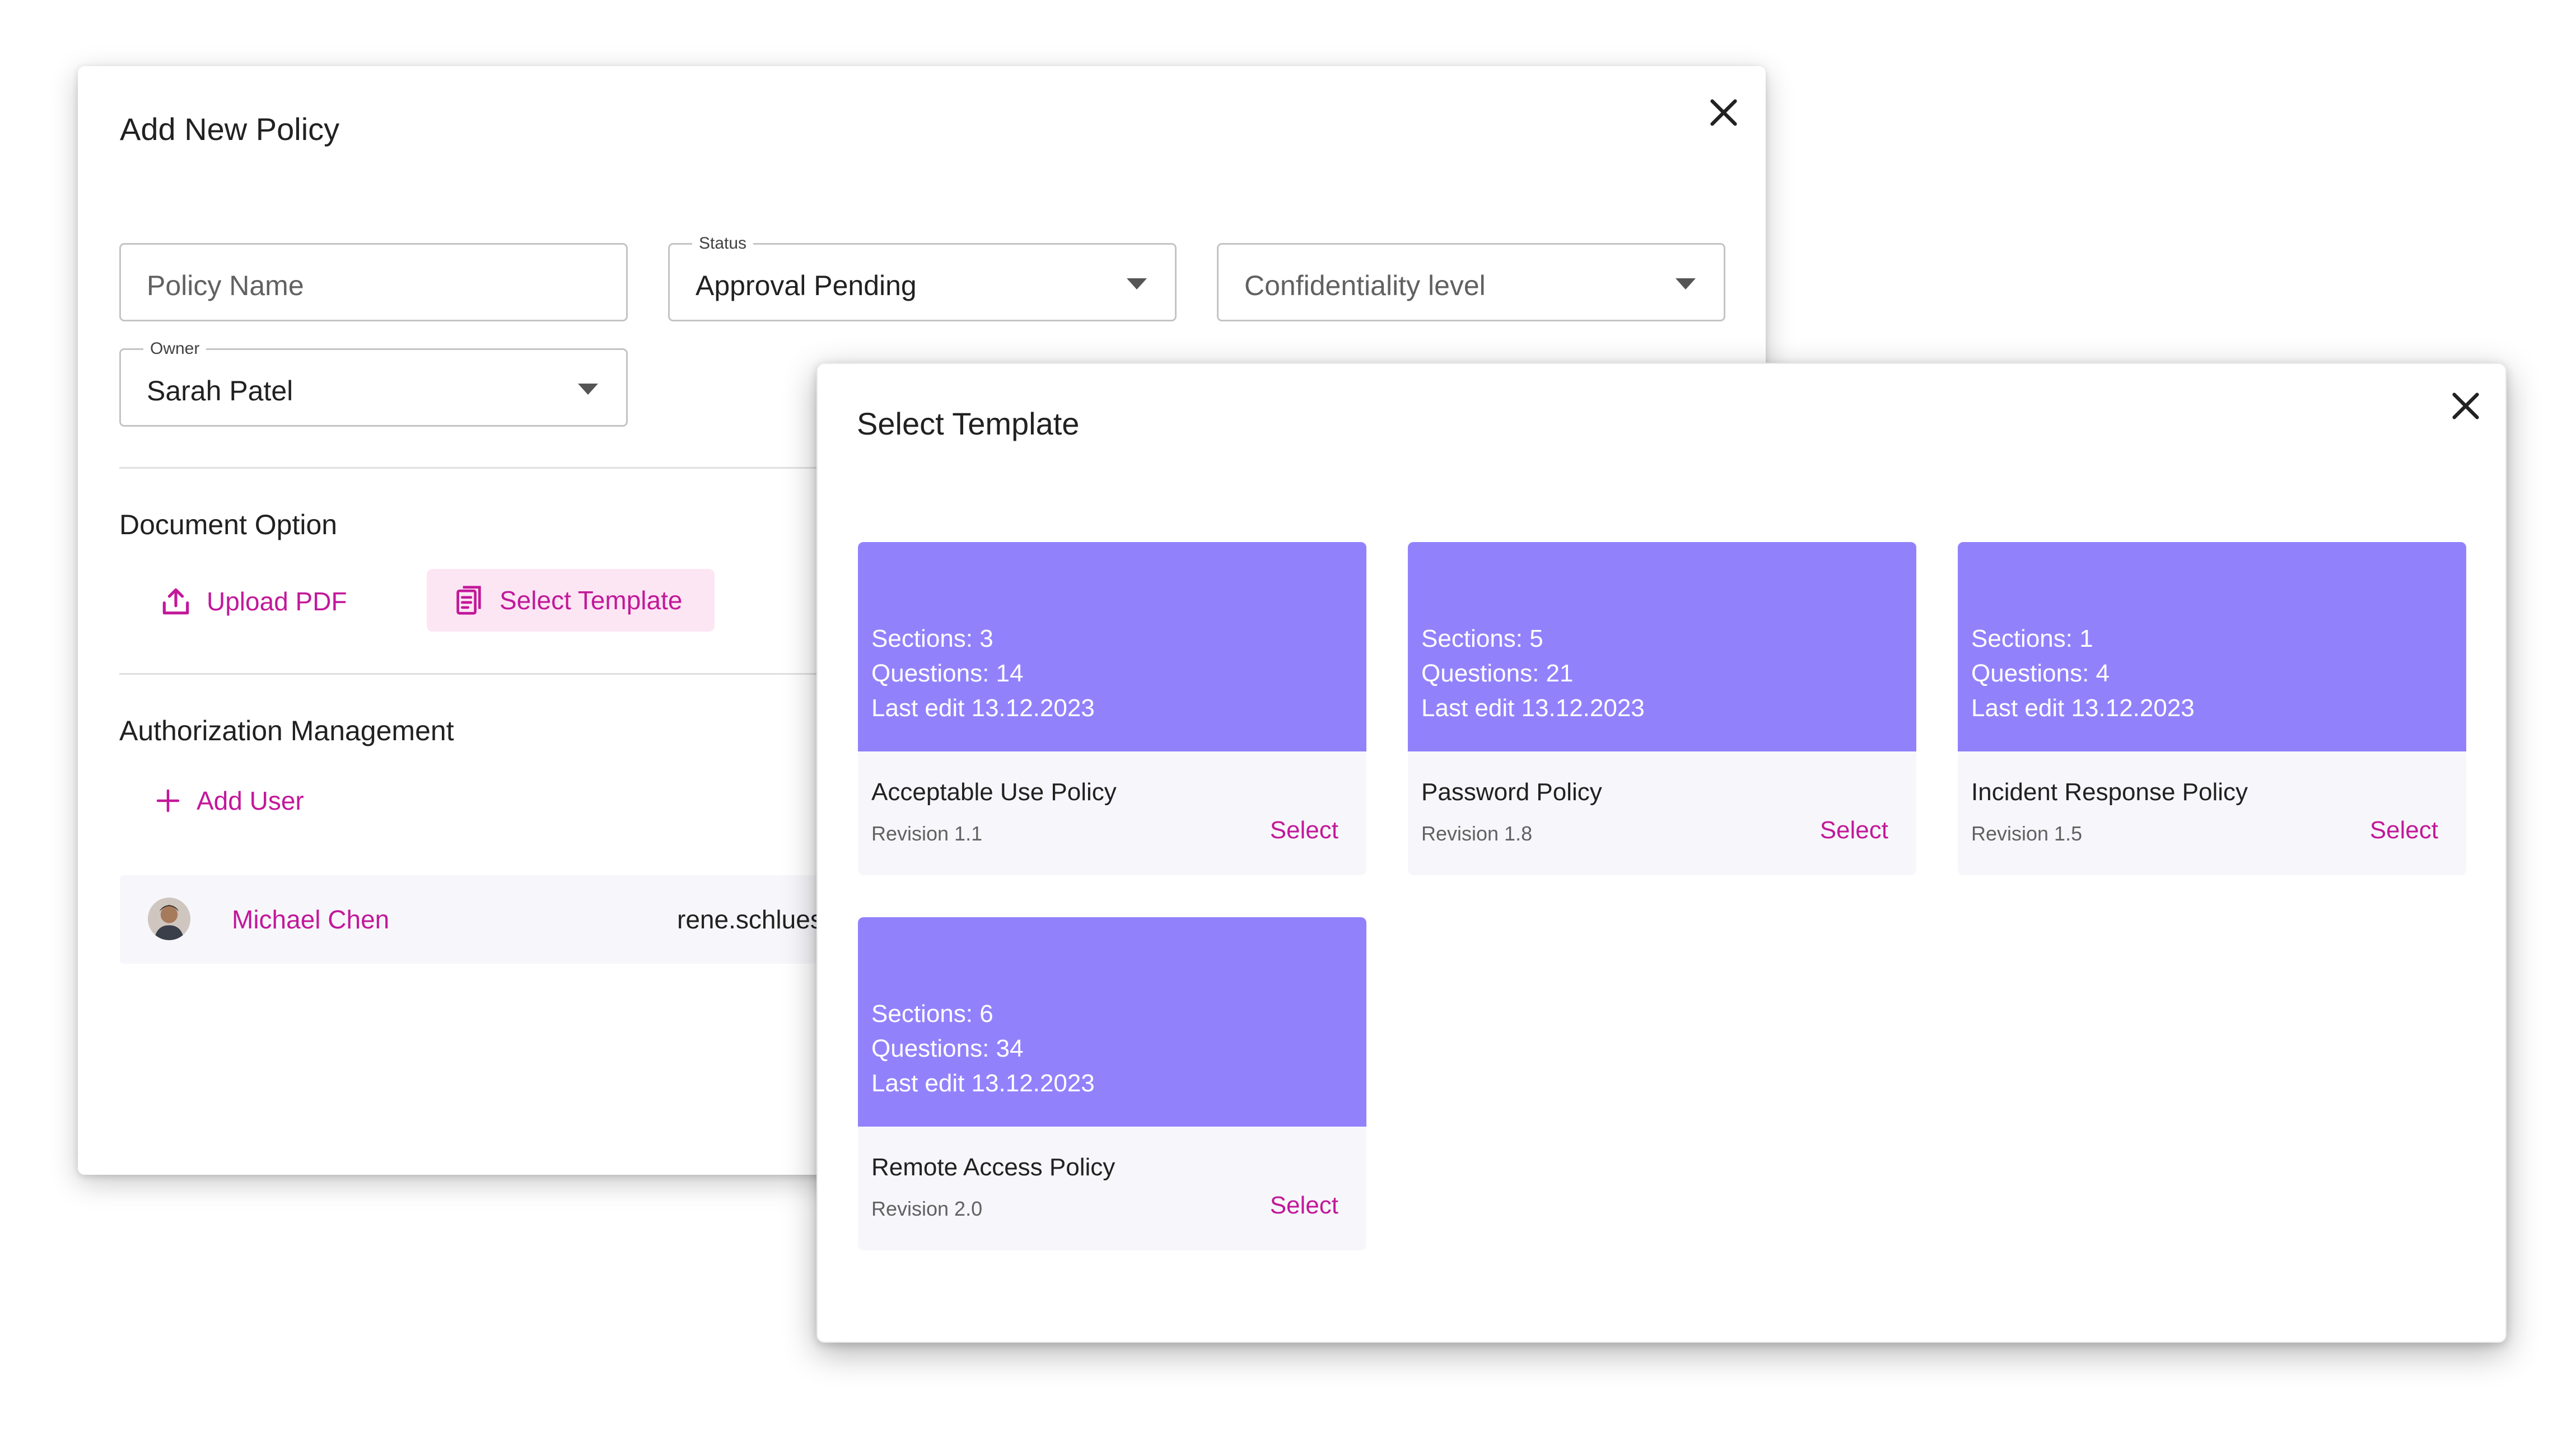 The height and width of the screenshot is (1429, 2576). Describe the element at coordinates (374, 382) in the screenshot. I see `owner-select: Owner Sarah Patel` at that location.